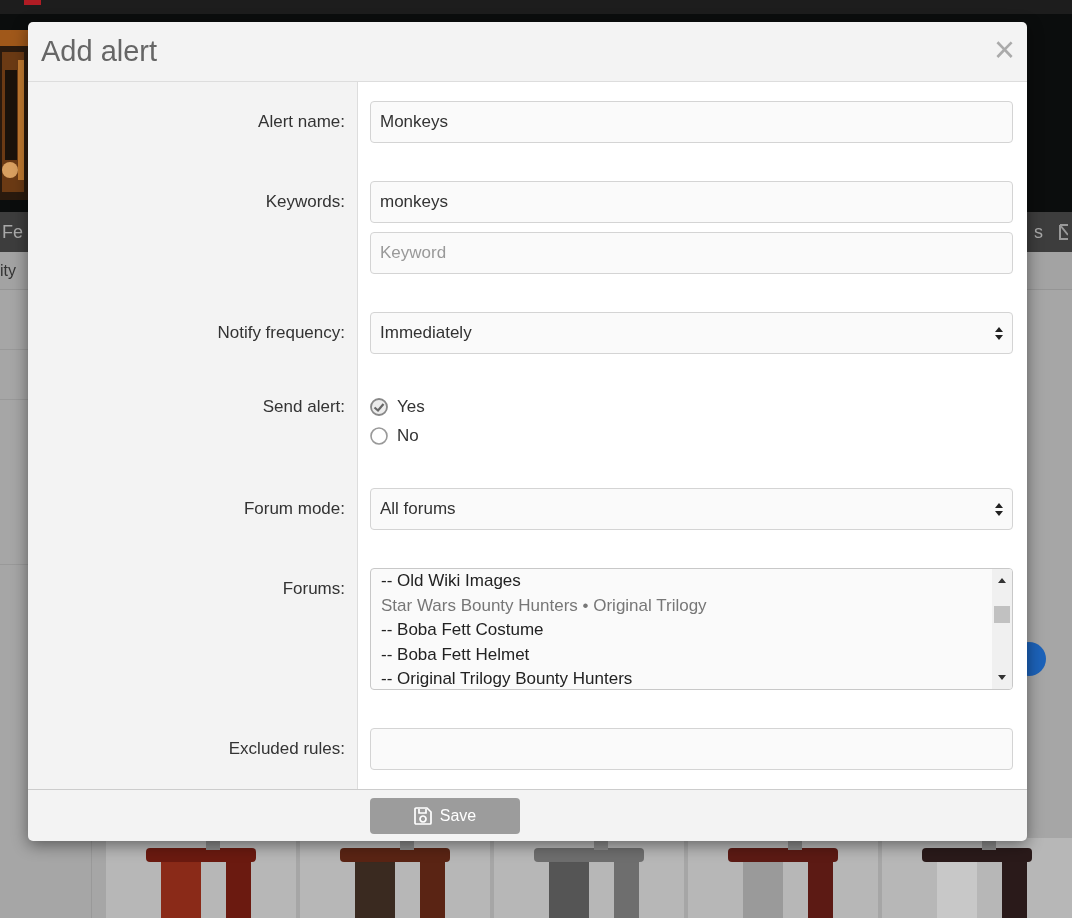 The image size is (1072, 918). Describe the element at coordinates (99, 51) in the screenshot. I see `dialog-title: Add alert` at that location.